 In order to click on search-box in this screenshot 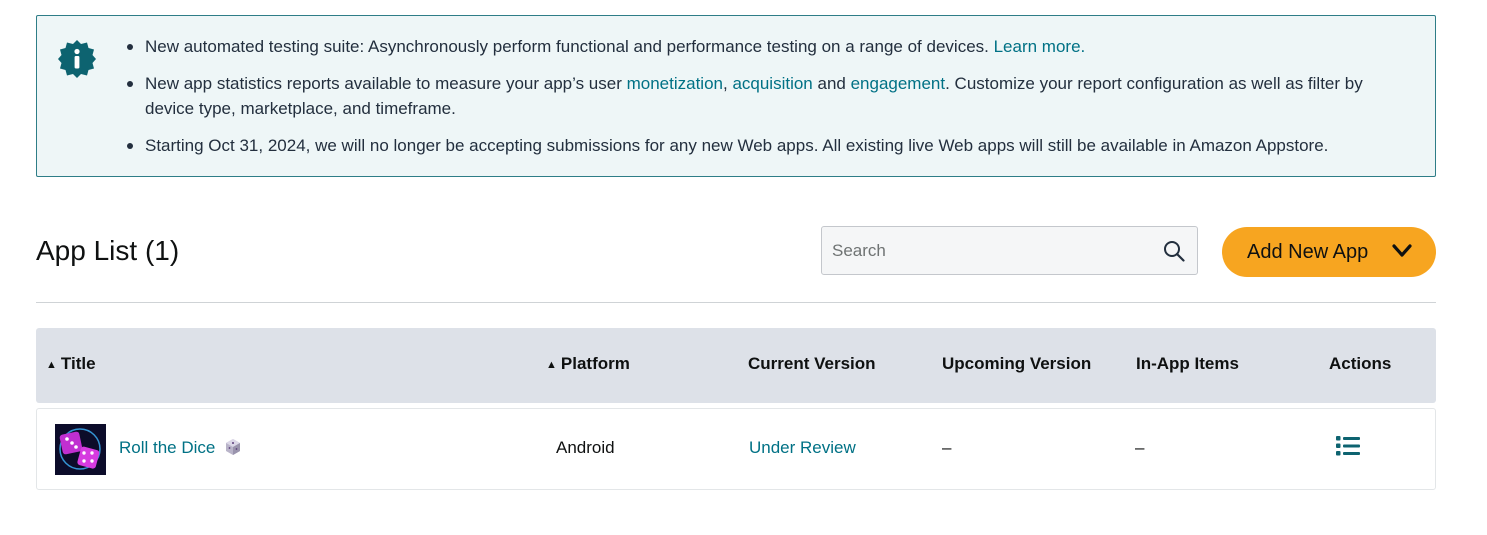, I will do `click(1009, 250)`.